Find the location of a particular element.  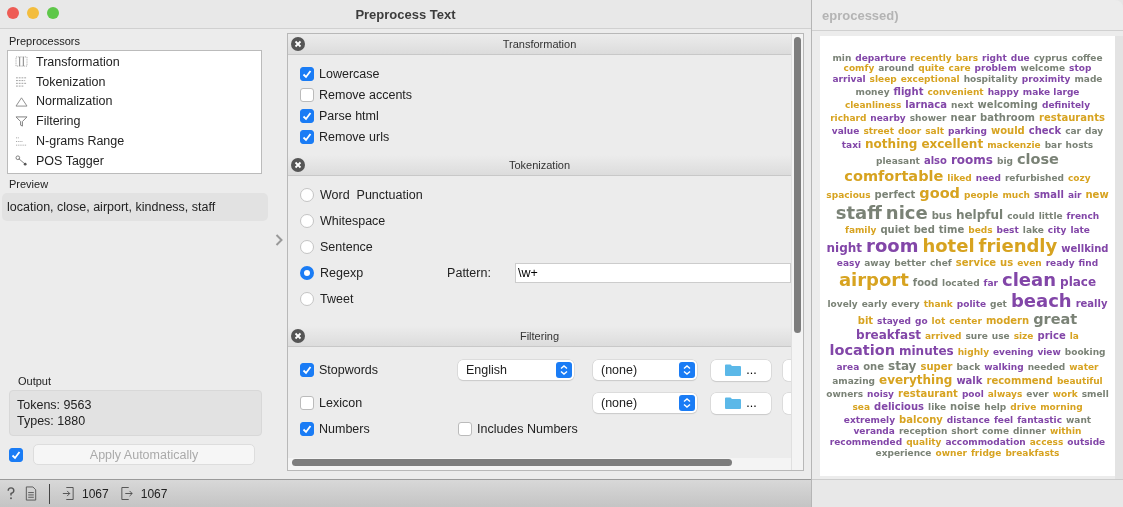

cloud-word: liked is located at coordinates (959, 178).